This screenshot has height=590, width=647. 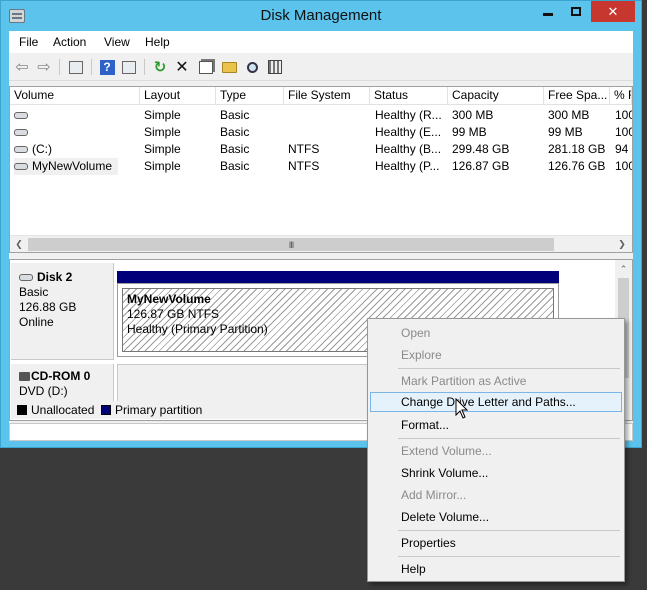 What do you see at coordinates (481, 149) in the screenshot?
I see `cell-capacity: 299.48 GB` at bounding box center [481, 149].